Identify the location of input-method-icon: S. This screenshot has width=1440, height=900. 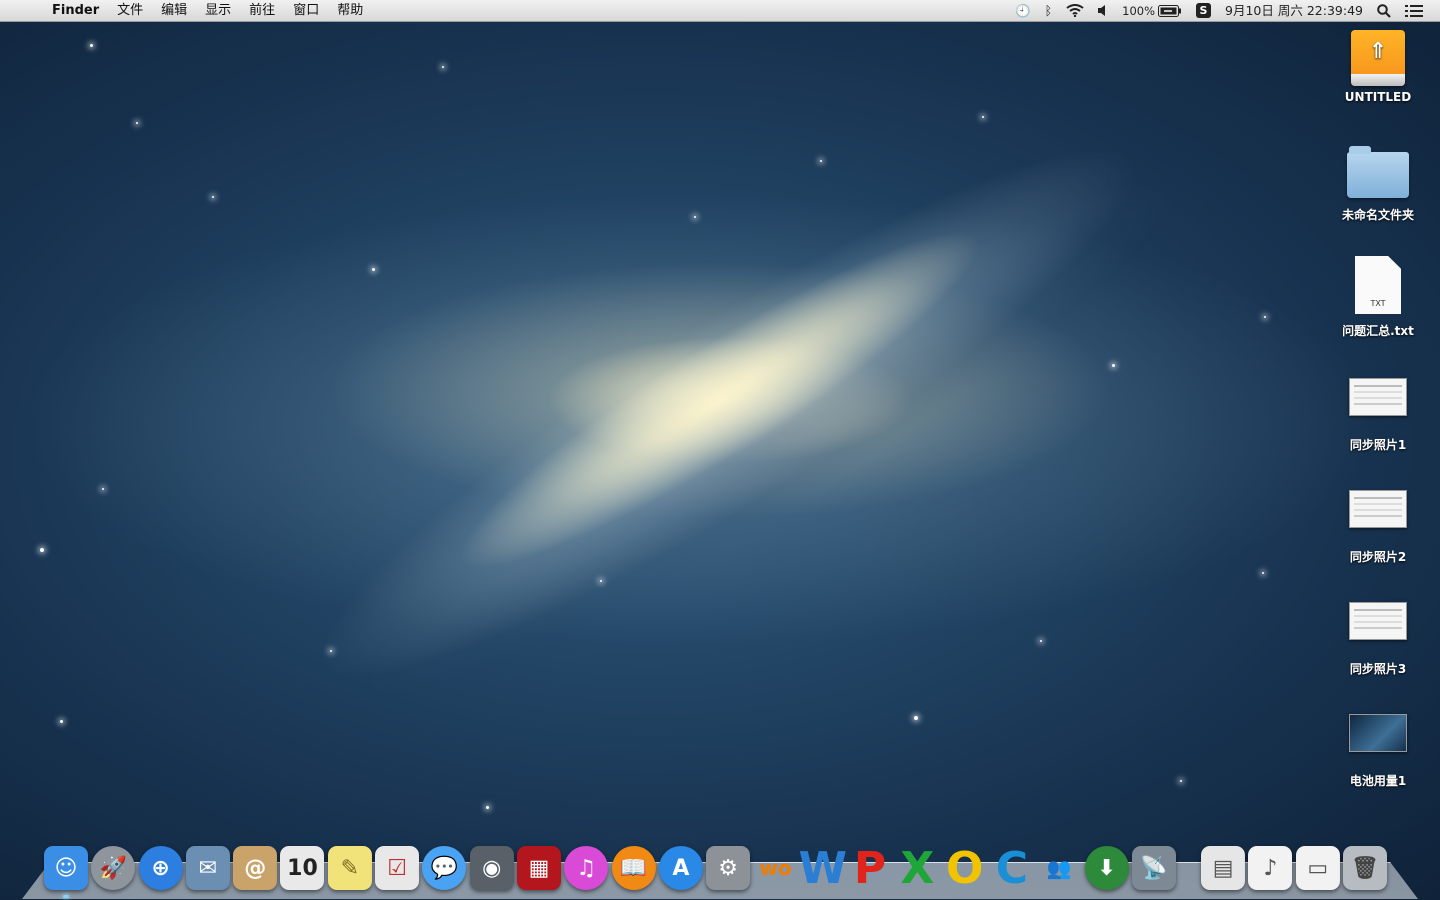
(1203, 11).